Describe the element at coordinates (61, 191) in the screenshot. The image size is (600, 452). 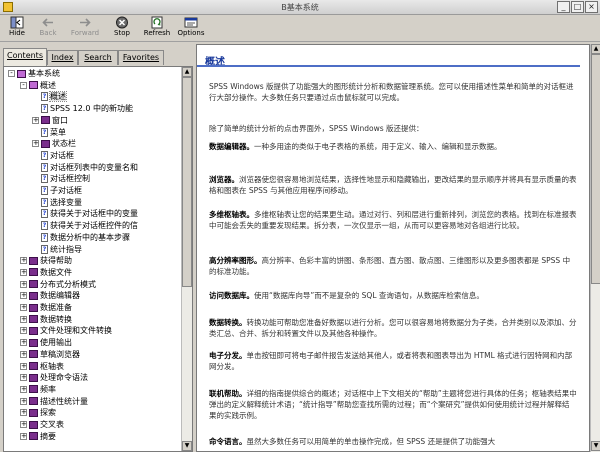
I see `tree-item: ? 子对话框` at that location.